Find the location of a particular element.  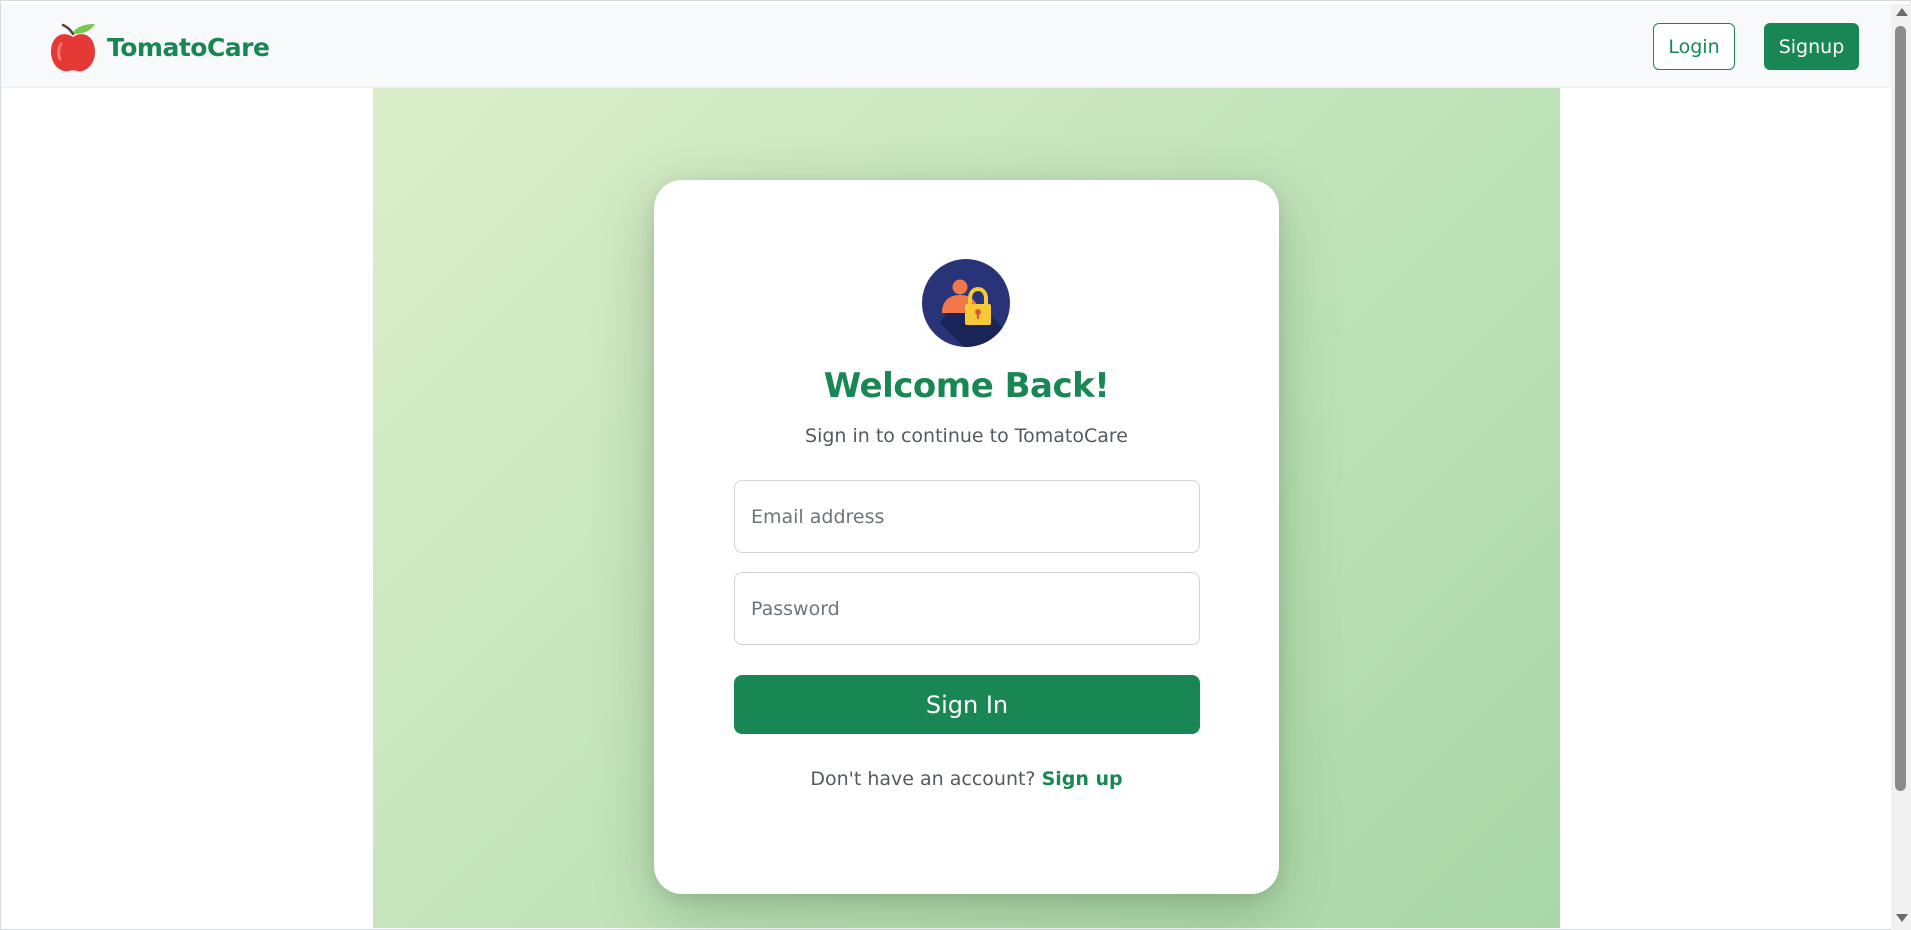

user-lock-icon is located at coordinates (966, 303).